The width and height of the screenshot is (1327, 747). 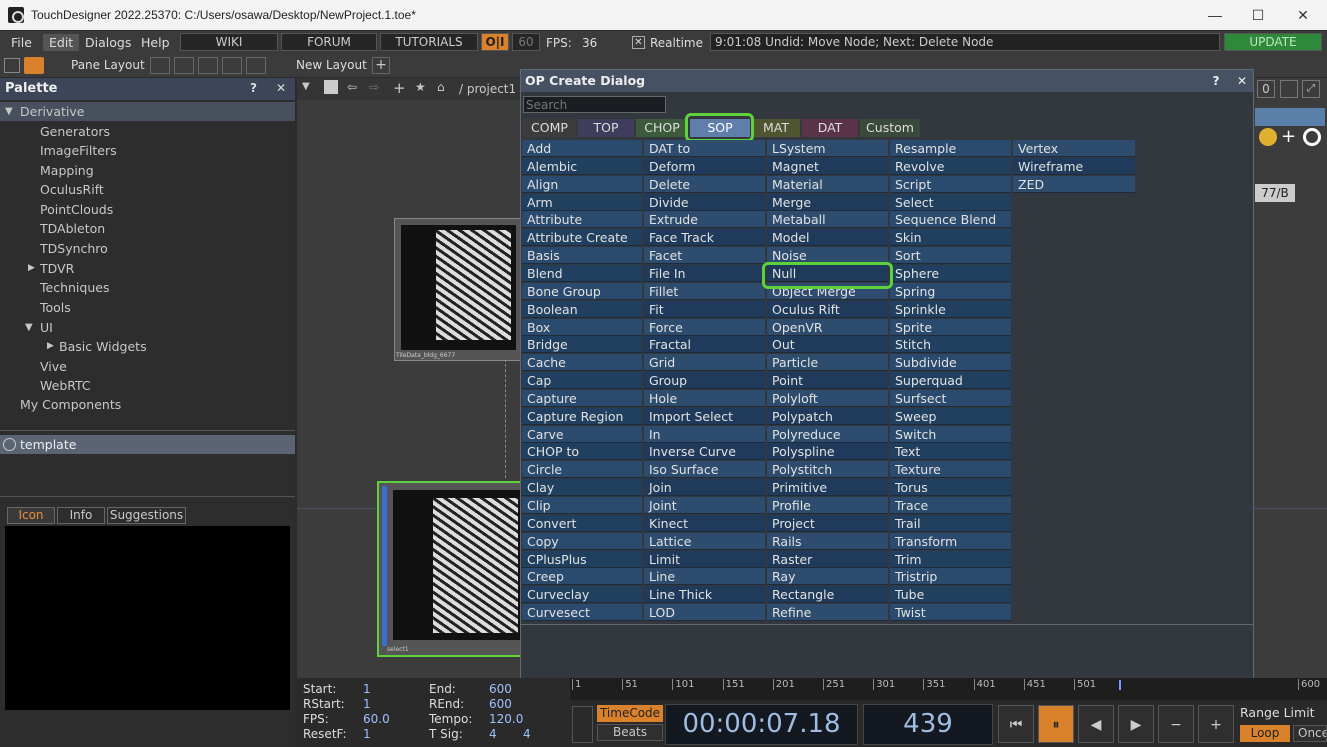 I want to click on parameter-field: 77/B, so click(x=1275, y=193).